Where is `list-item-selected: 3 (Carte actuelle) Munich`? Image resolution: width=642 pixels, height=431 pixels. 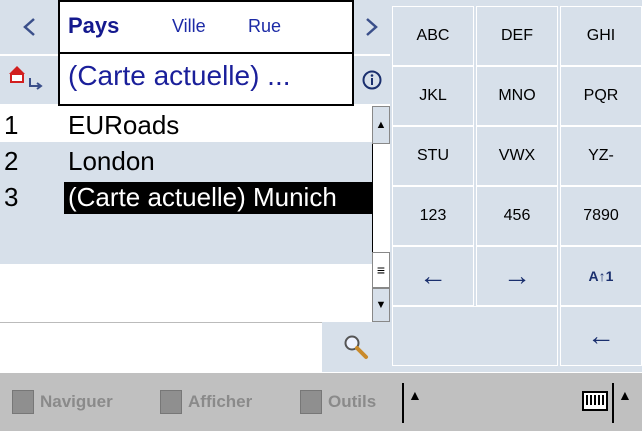 list-item-selected: 3 (Carte actuelle) Munich is located at coordinates (186, 197).